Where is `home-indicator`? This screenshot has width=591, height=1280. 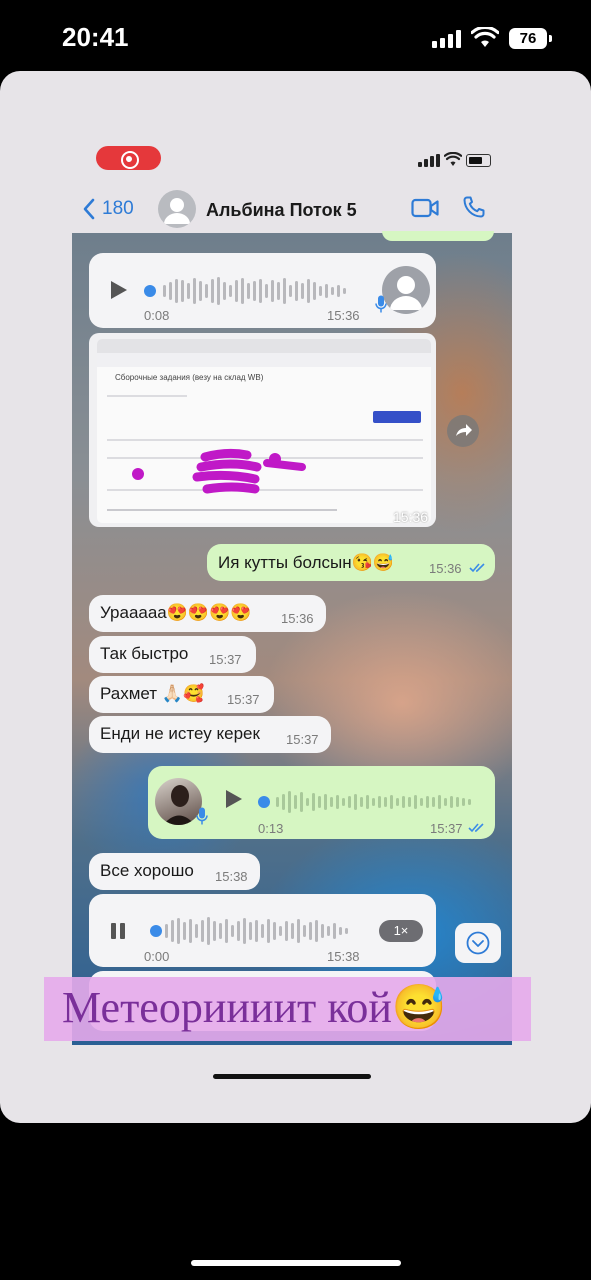
home-indicator is located at coordinates (296, 1263).